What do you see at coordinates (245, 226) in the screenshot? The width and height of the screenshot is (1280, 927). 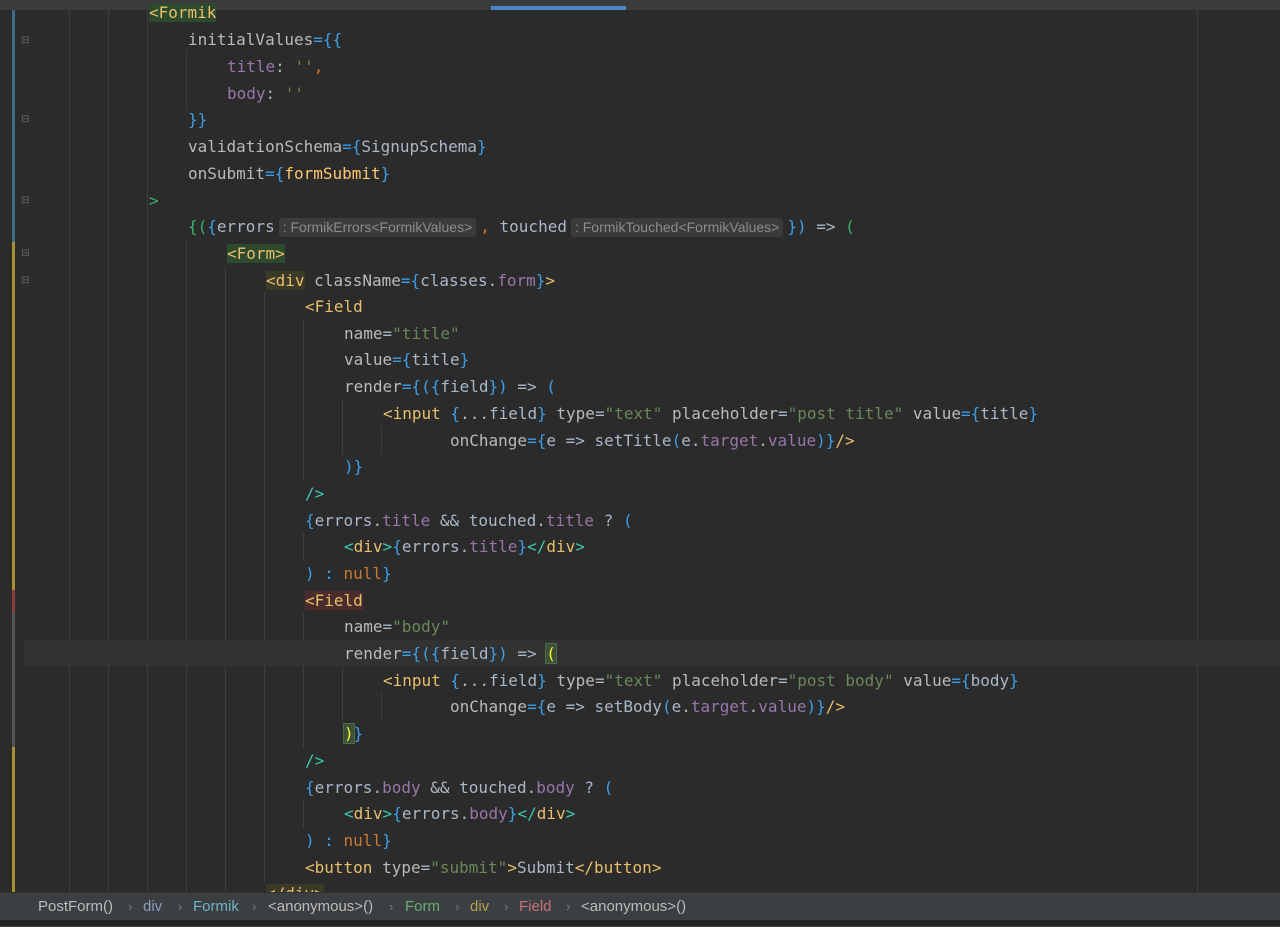 I see `parameter: errors` at bounding box center [245, 226].